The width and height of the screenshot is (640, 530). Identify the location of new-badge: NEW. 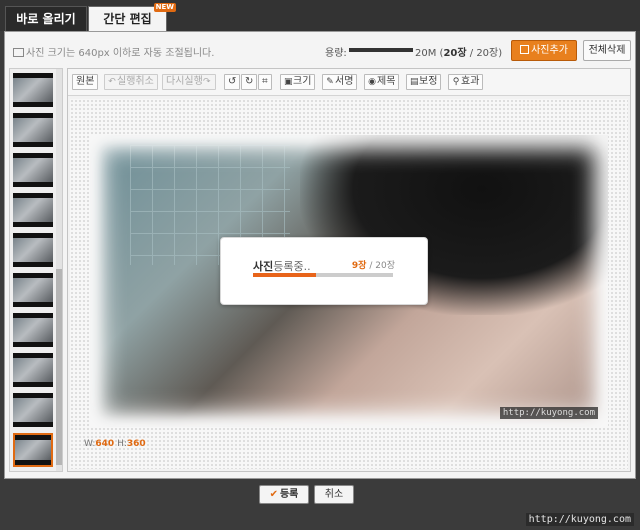
(164, 7).